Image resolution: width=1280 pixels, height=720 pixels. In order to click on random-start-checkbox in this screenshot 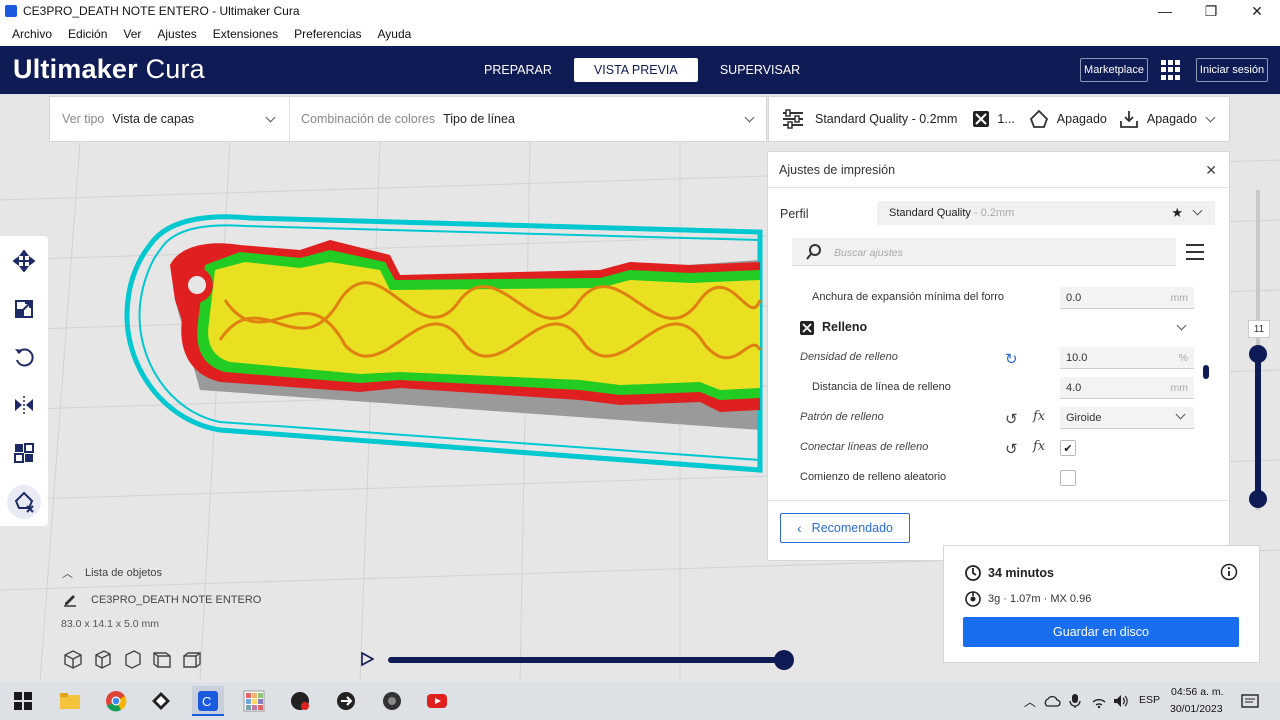, I will do `click(1068, 478)`.